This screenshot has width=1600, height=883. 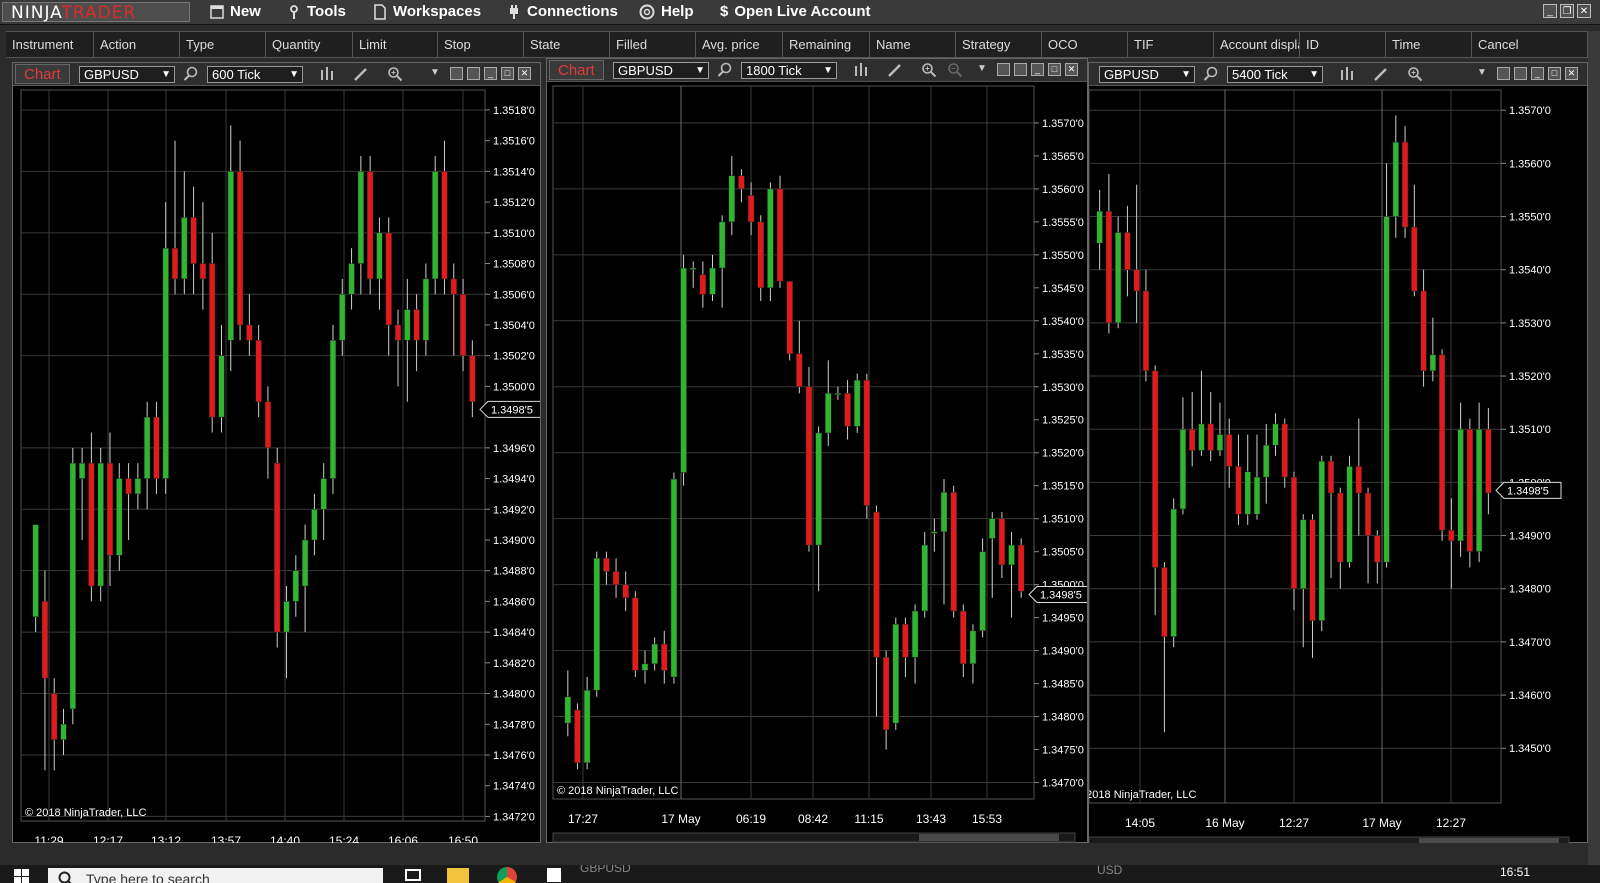 What do you see at coordinates (137, 44) in the screenshot?
I see `orders-column-action: Action` at bounding box center [137, 44].